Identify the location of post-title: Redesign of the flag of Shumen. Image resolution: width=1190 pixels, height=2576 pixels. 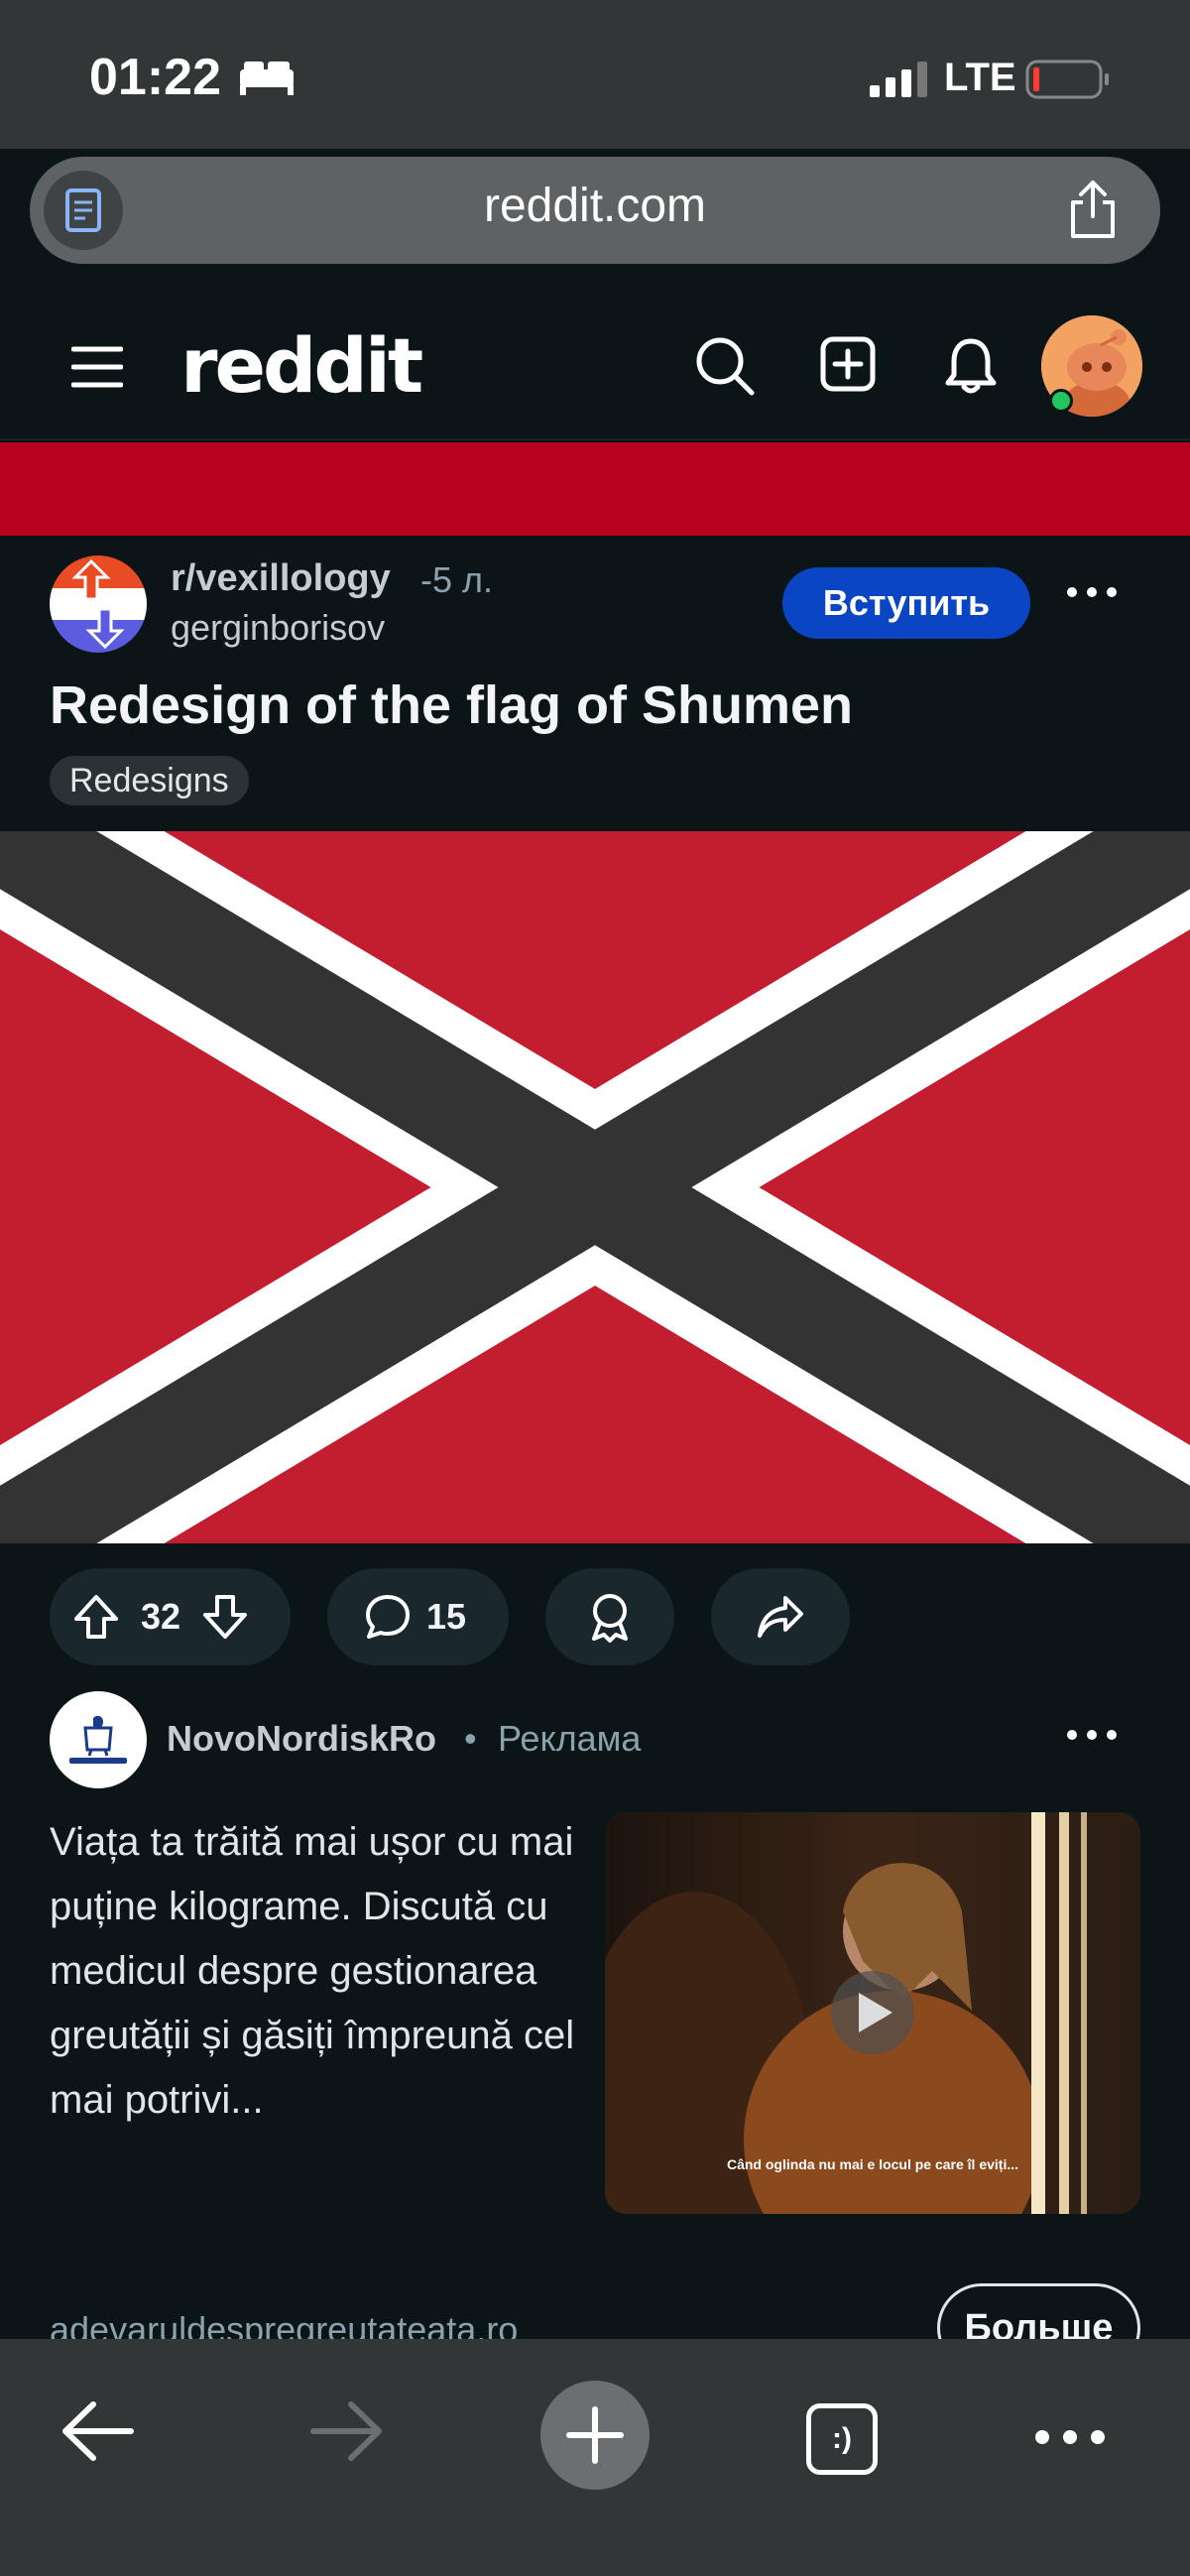
(451, 705).